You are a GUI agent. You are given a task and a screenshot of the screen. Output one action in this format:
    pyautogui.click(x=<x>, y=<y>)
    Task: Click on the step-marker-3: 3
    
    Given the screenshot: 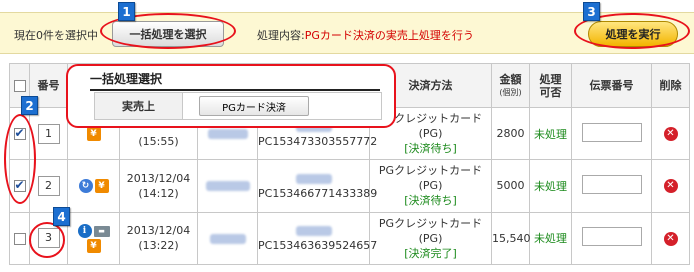 What is the action you would take?
    pyautogui.click(x=591, y=11)
    